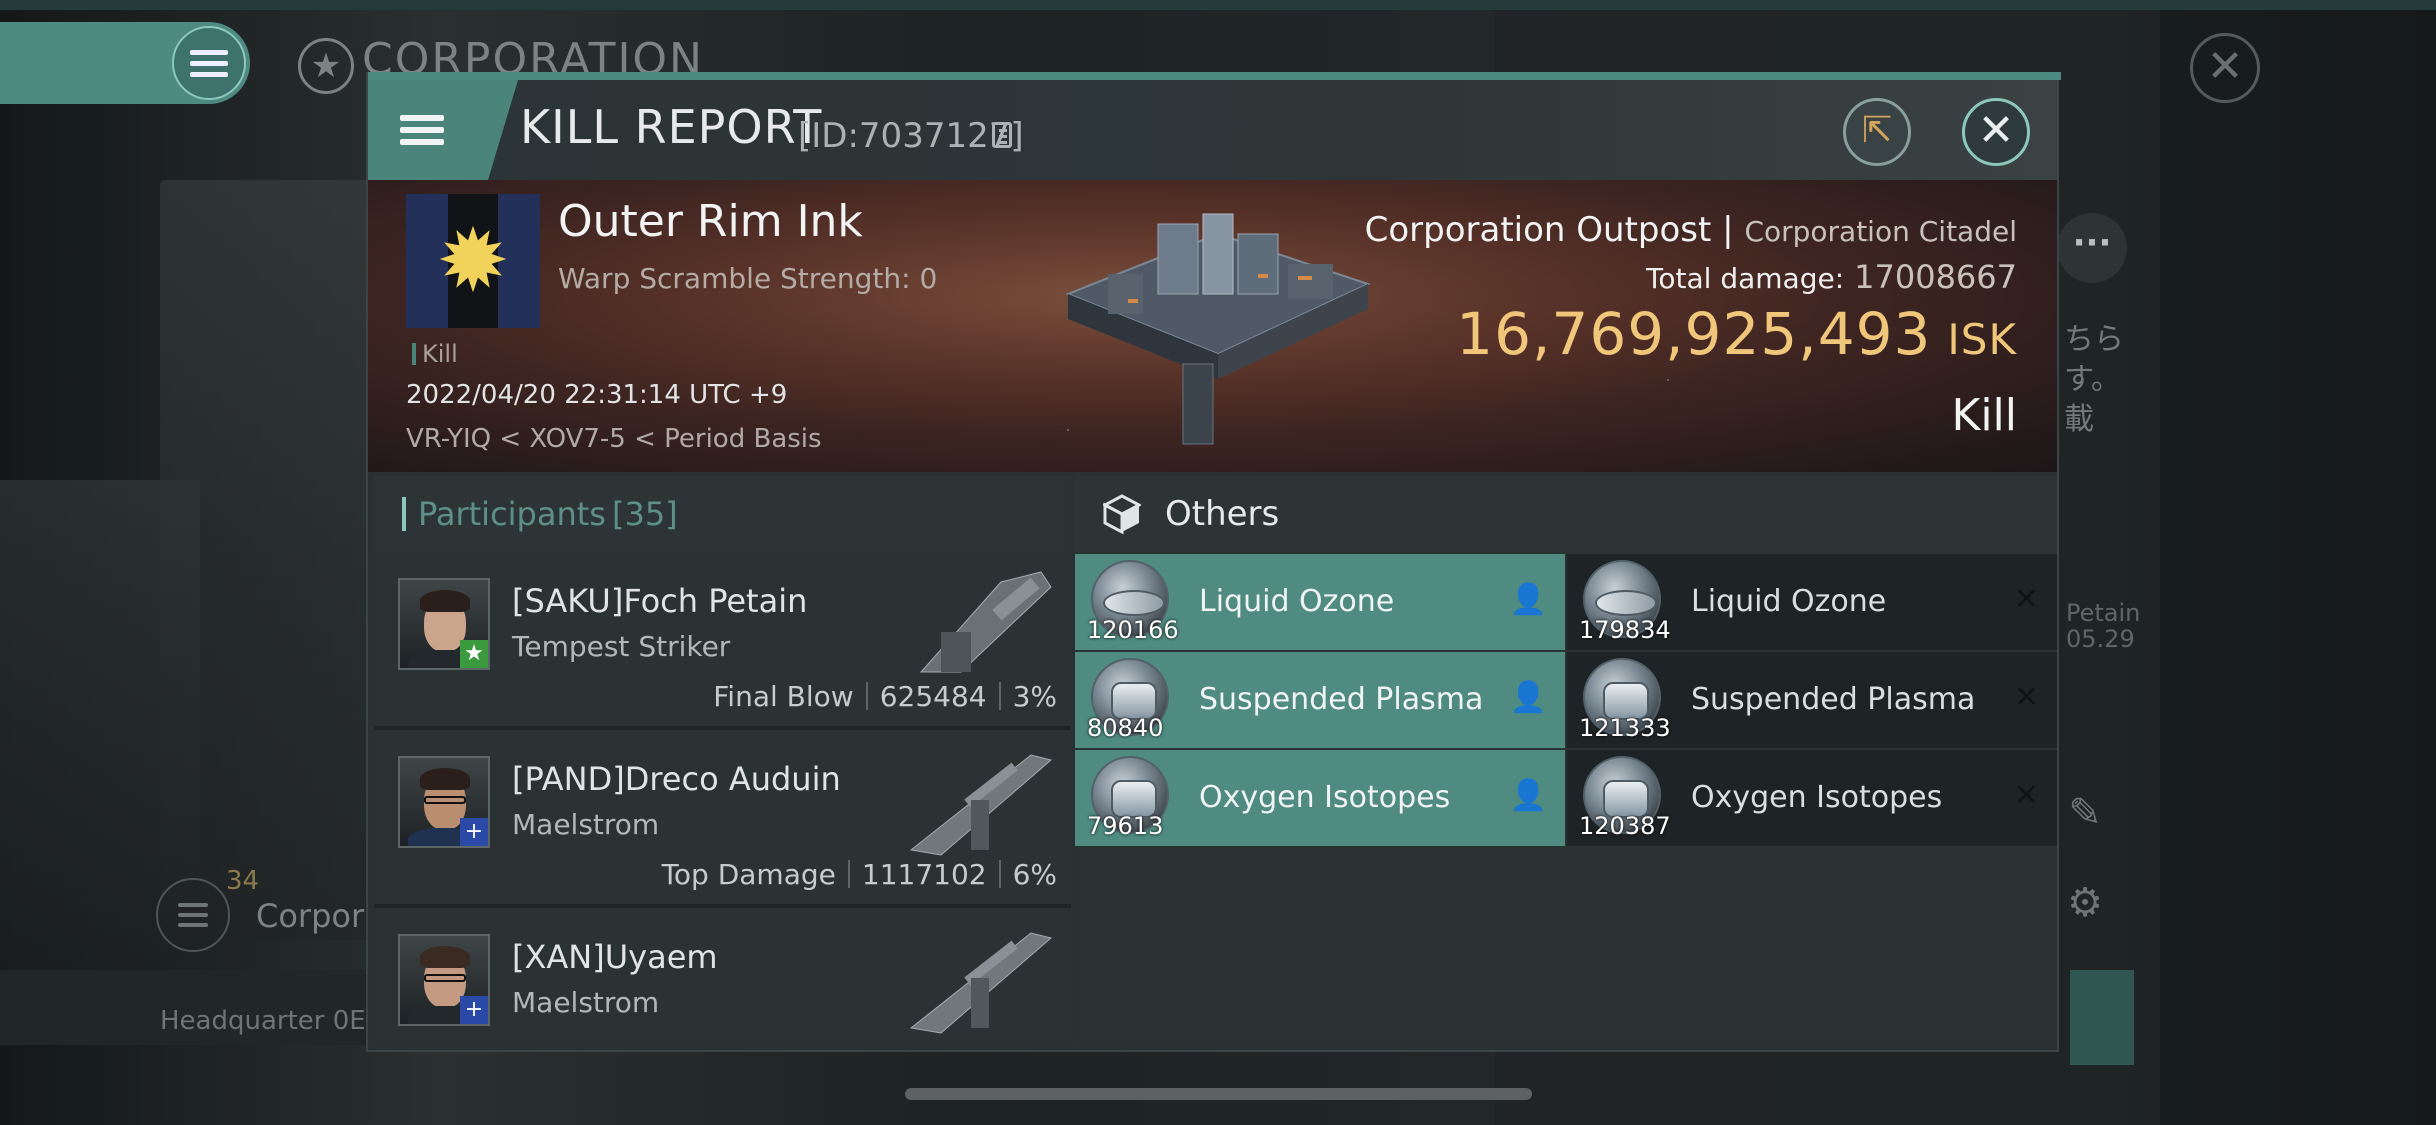 The image size is (2436, 1125). Describe the element at coordinates (1625, 630) in the screenshot. I see `item-quantity: 179834` at that location.